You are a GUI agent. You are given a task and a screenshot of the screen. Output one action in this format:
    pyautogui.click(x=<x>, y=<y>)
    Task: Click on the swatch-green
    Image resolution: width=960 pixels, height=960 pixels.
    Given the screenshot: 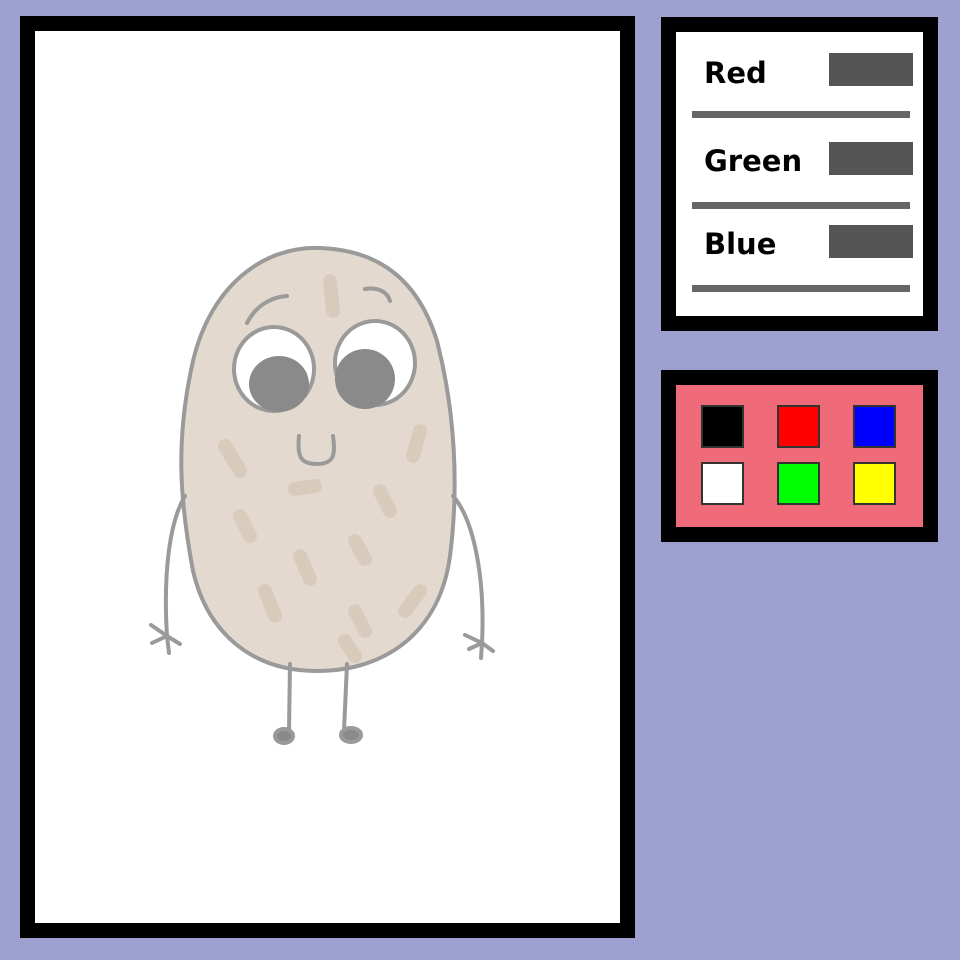 What is the action you would take?
    pyautogui.click(x=798, y=483)
    